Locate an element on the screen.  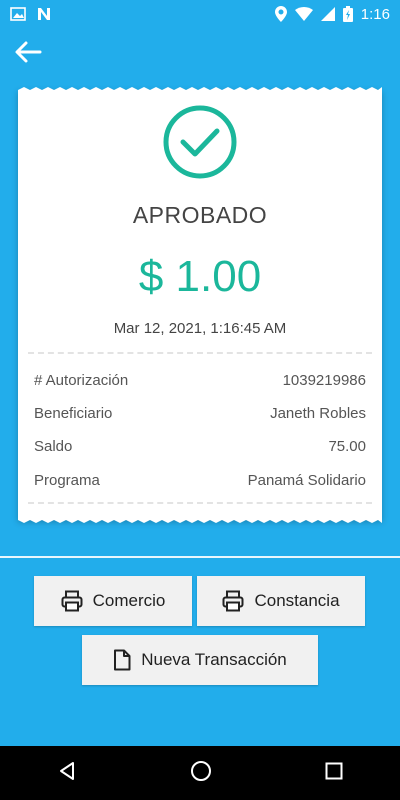
nueva-transaccion-button: Nueva Transacción is located at coordinates (200, 660).